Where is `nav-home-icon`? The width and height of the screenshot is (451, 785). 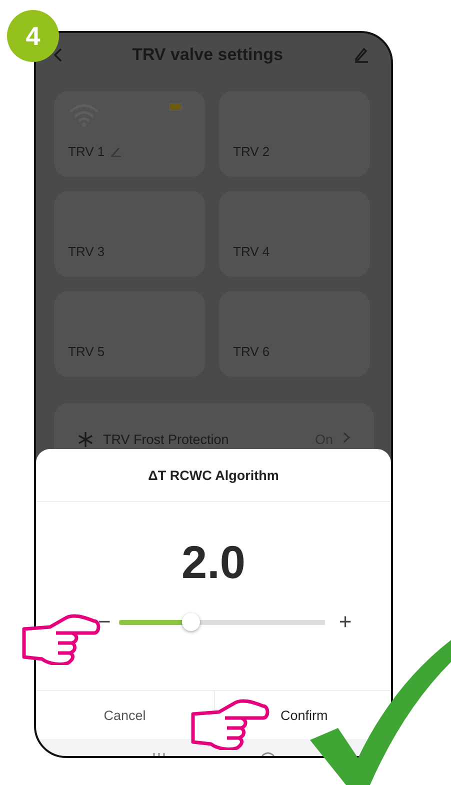 nav-home-icon is located at coordinates (268, 754).